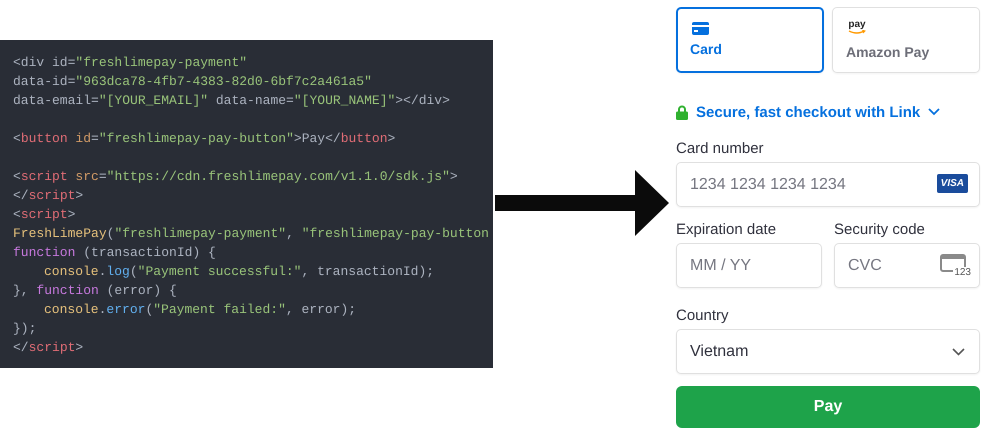 Image resolution: width=991 pixels, height=430 pixels. I want to click on code-line: console.error("Payment failed:", error);, so click(199, 310).